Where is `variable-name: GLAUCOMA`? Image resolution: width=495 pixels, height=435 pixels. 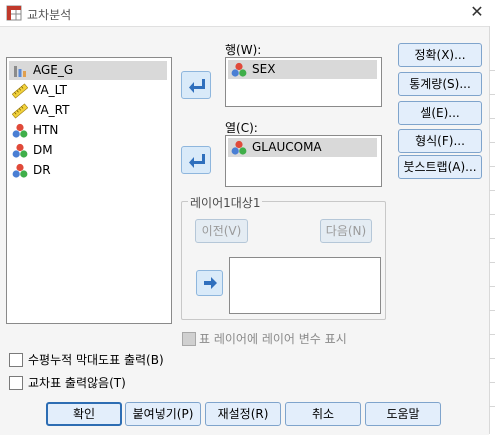 variable-name: GLAUCOMA is located at coordinates (287, 147).